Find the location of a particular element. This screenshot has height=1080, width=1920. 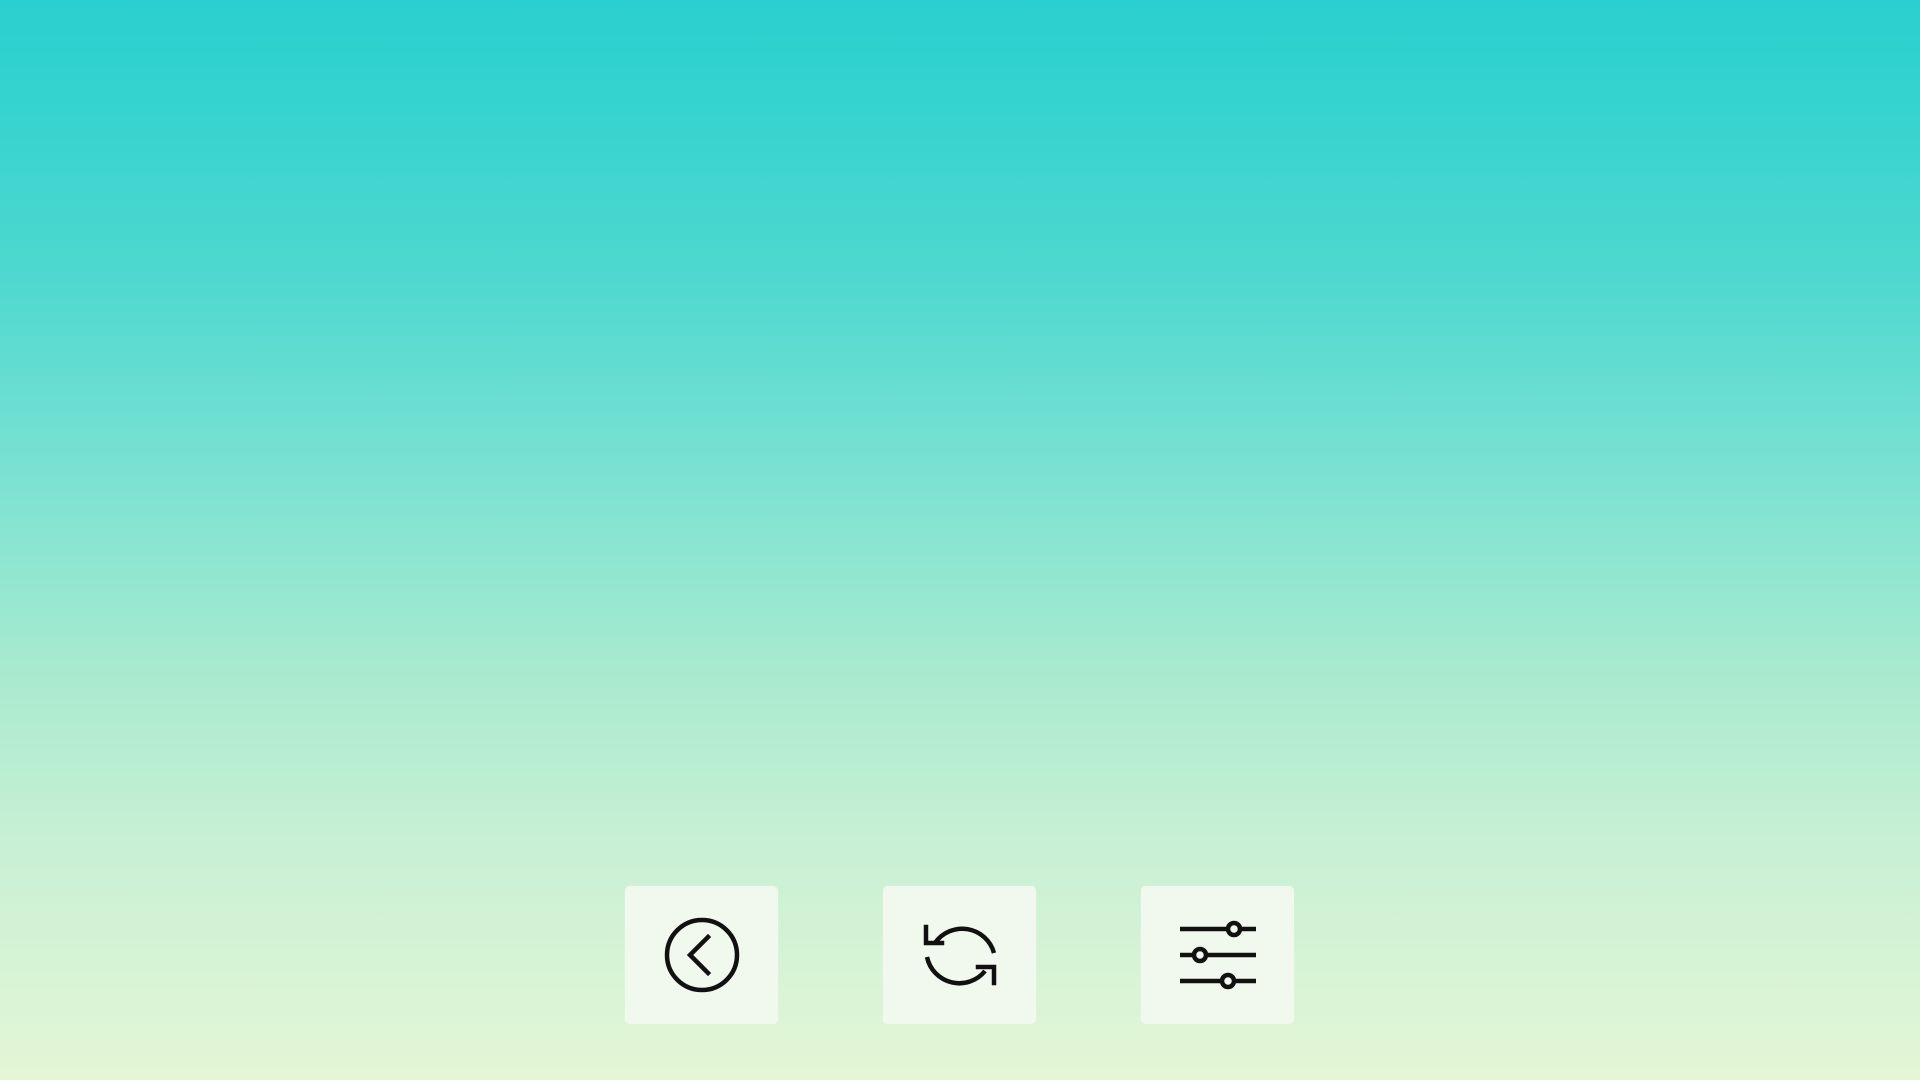

chevron-left-circle-icon is located at coordinates (702, 955).